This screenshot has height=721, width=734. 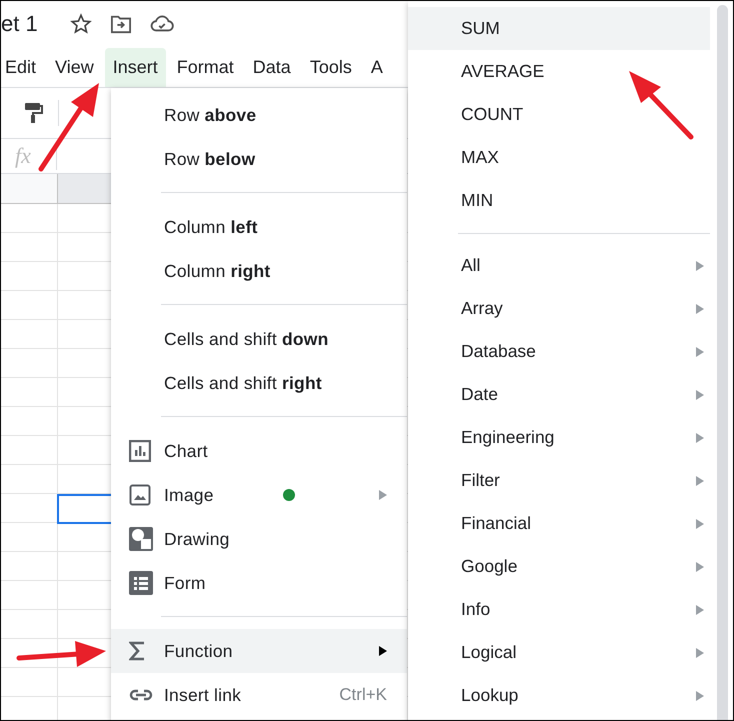 What do you see at coordinates (259, 583) in the screenshot?
I see `menu-item: Form` at bounding box center [259, 583].